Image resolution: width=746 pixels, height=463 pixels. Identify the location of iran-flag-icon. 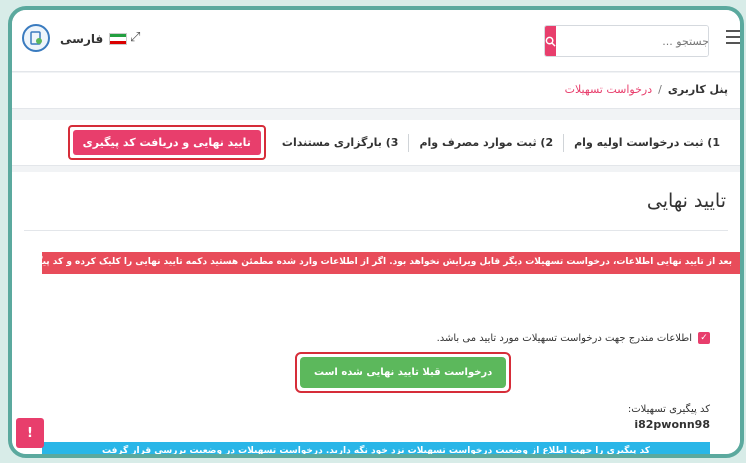
(118, 39).